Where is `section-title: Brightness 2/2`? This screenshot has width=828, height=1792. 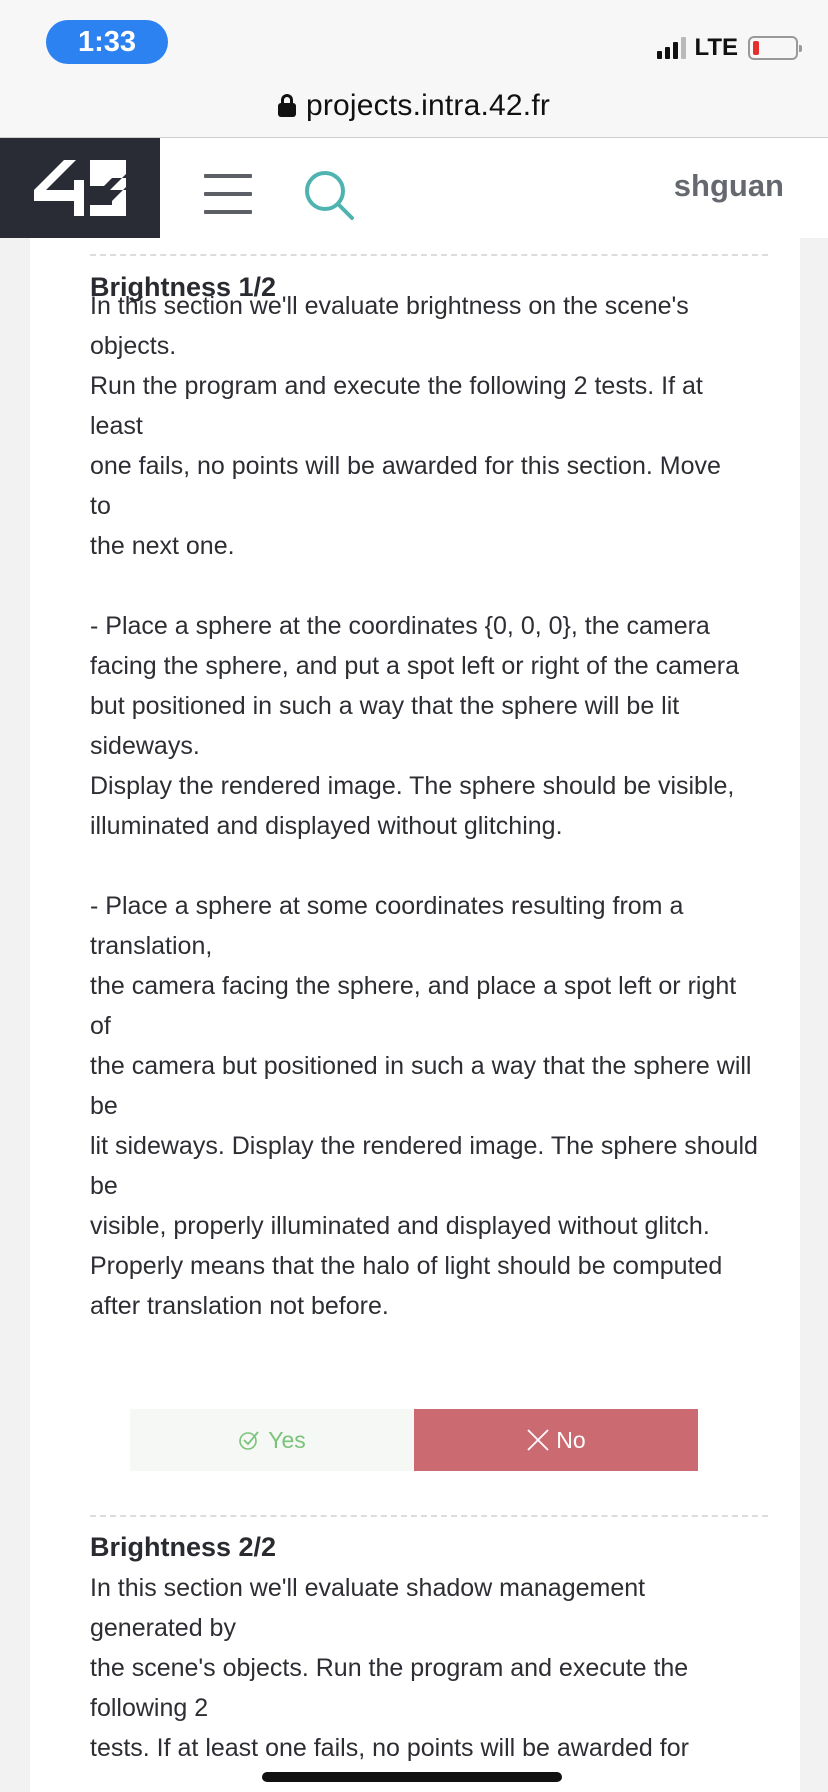
section-title: Brightness 2/2 is located at coordinates (183, 1547).